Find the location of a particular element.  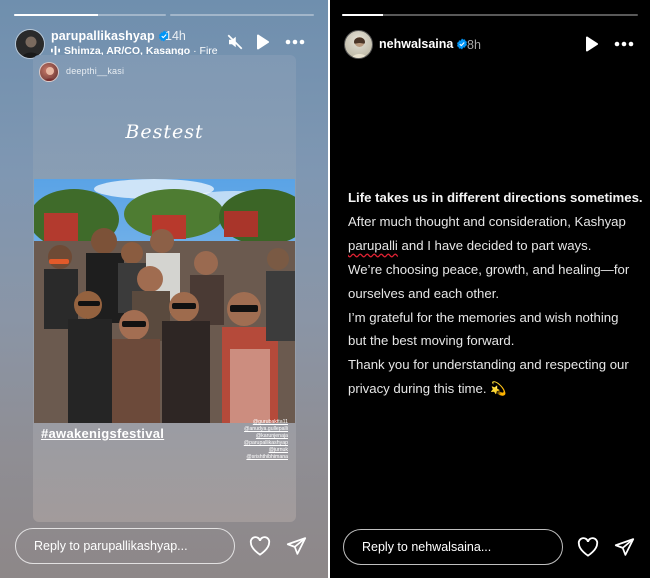

post-caption: Bestest is located at coordinates (164, 132).